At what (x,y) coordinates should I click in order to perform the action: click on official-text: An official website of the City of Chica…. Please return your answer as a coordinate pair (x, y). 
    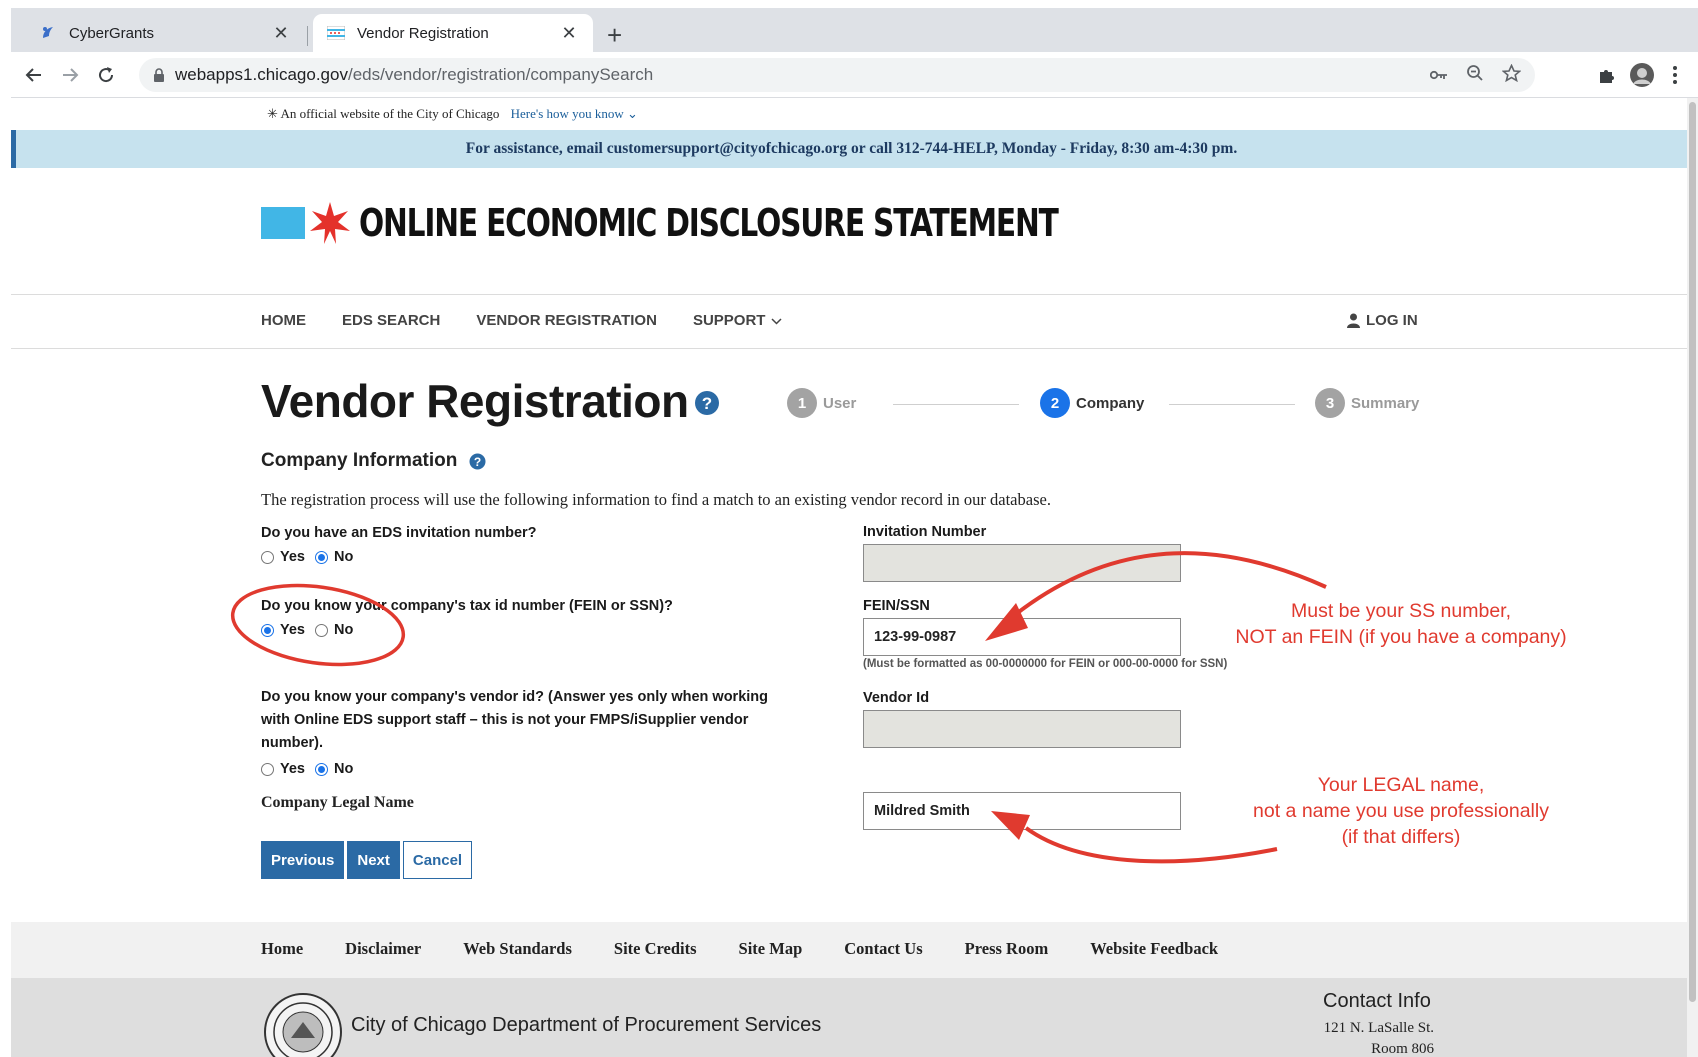
    Looking at the image, I should click on (390, 113).